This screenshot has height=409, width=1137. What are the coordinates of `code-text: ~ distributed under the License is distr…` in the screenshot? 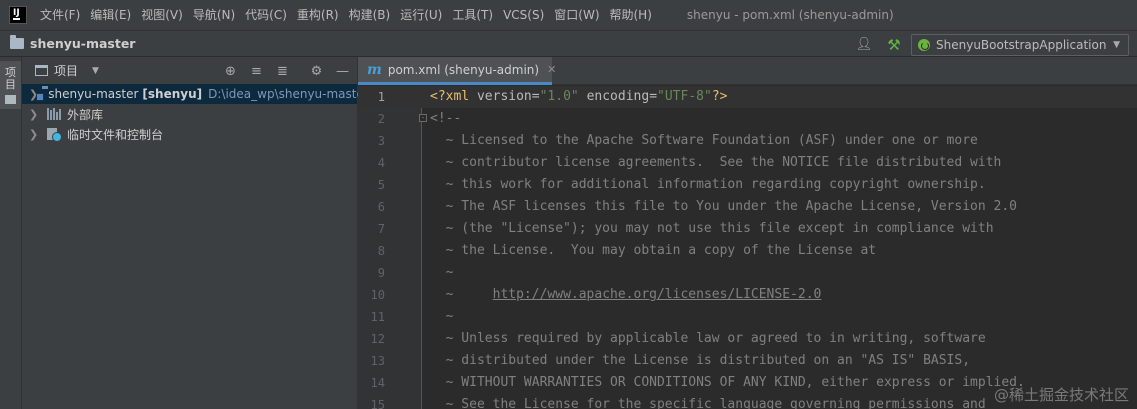 It's located at (700, 360).